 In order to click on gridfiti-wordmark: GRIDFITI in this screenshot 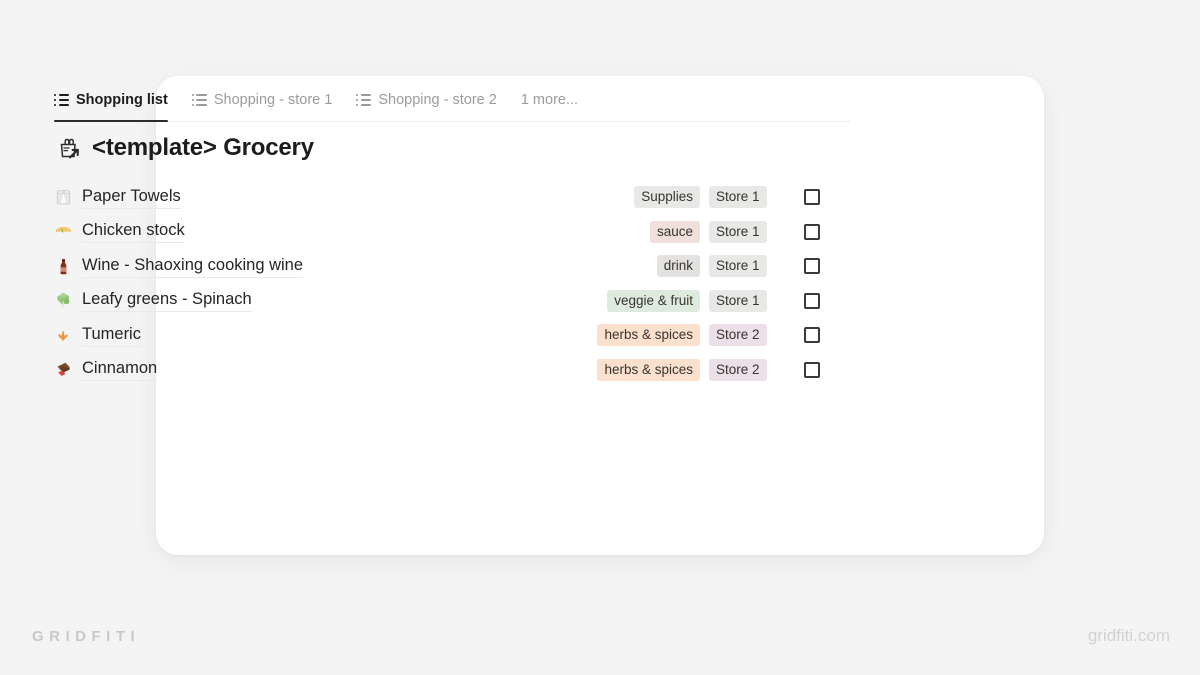, I will do `click(86, 636)`.